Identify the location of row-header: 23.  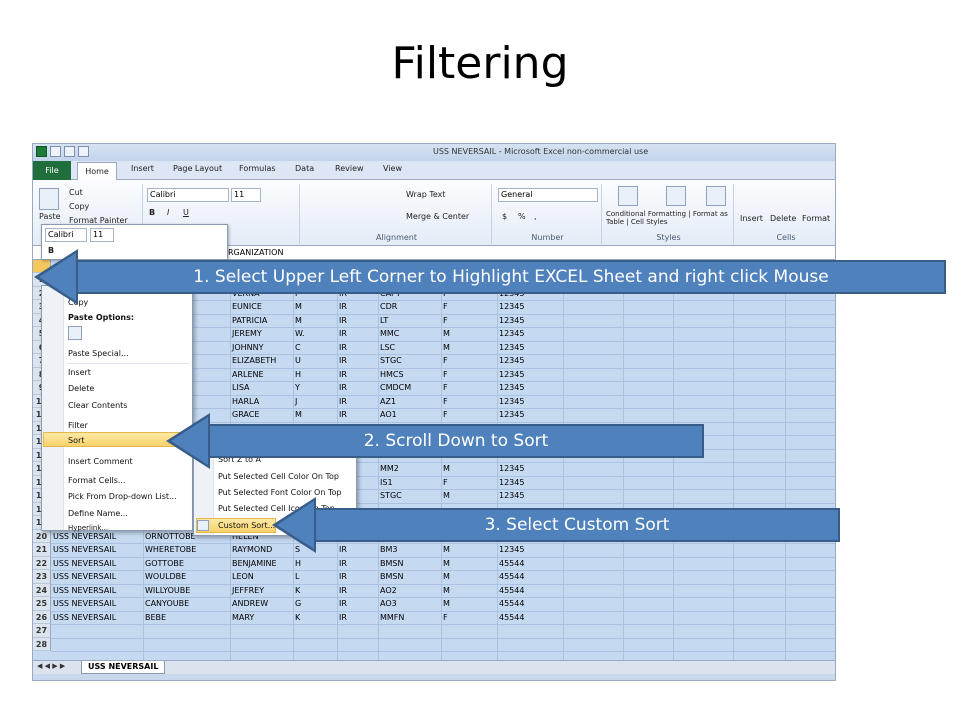
(42, 577).